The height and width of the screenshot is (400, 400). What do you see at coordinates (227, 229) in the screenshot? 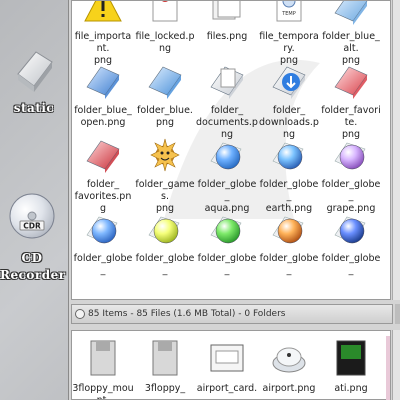
I see `folder-globe-green-icon` at bounding box center [227, 229].